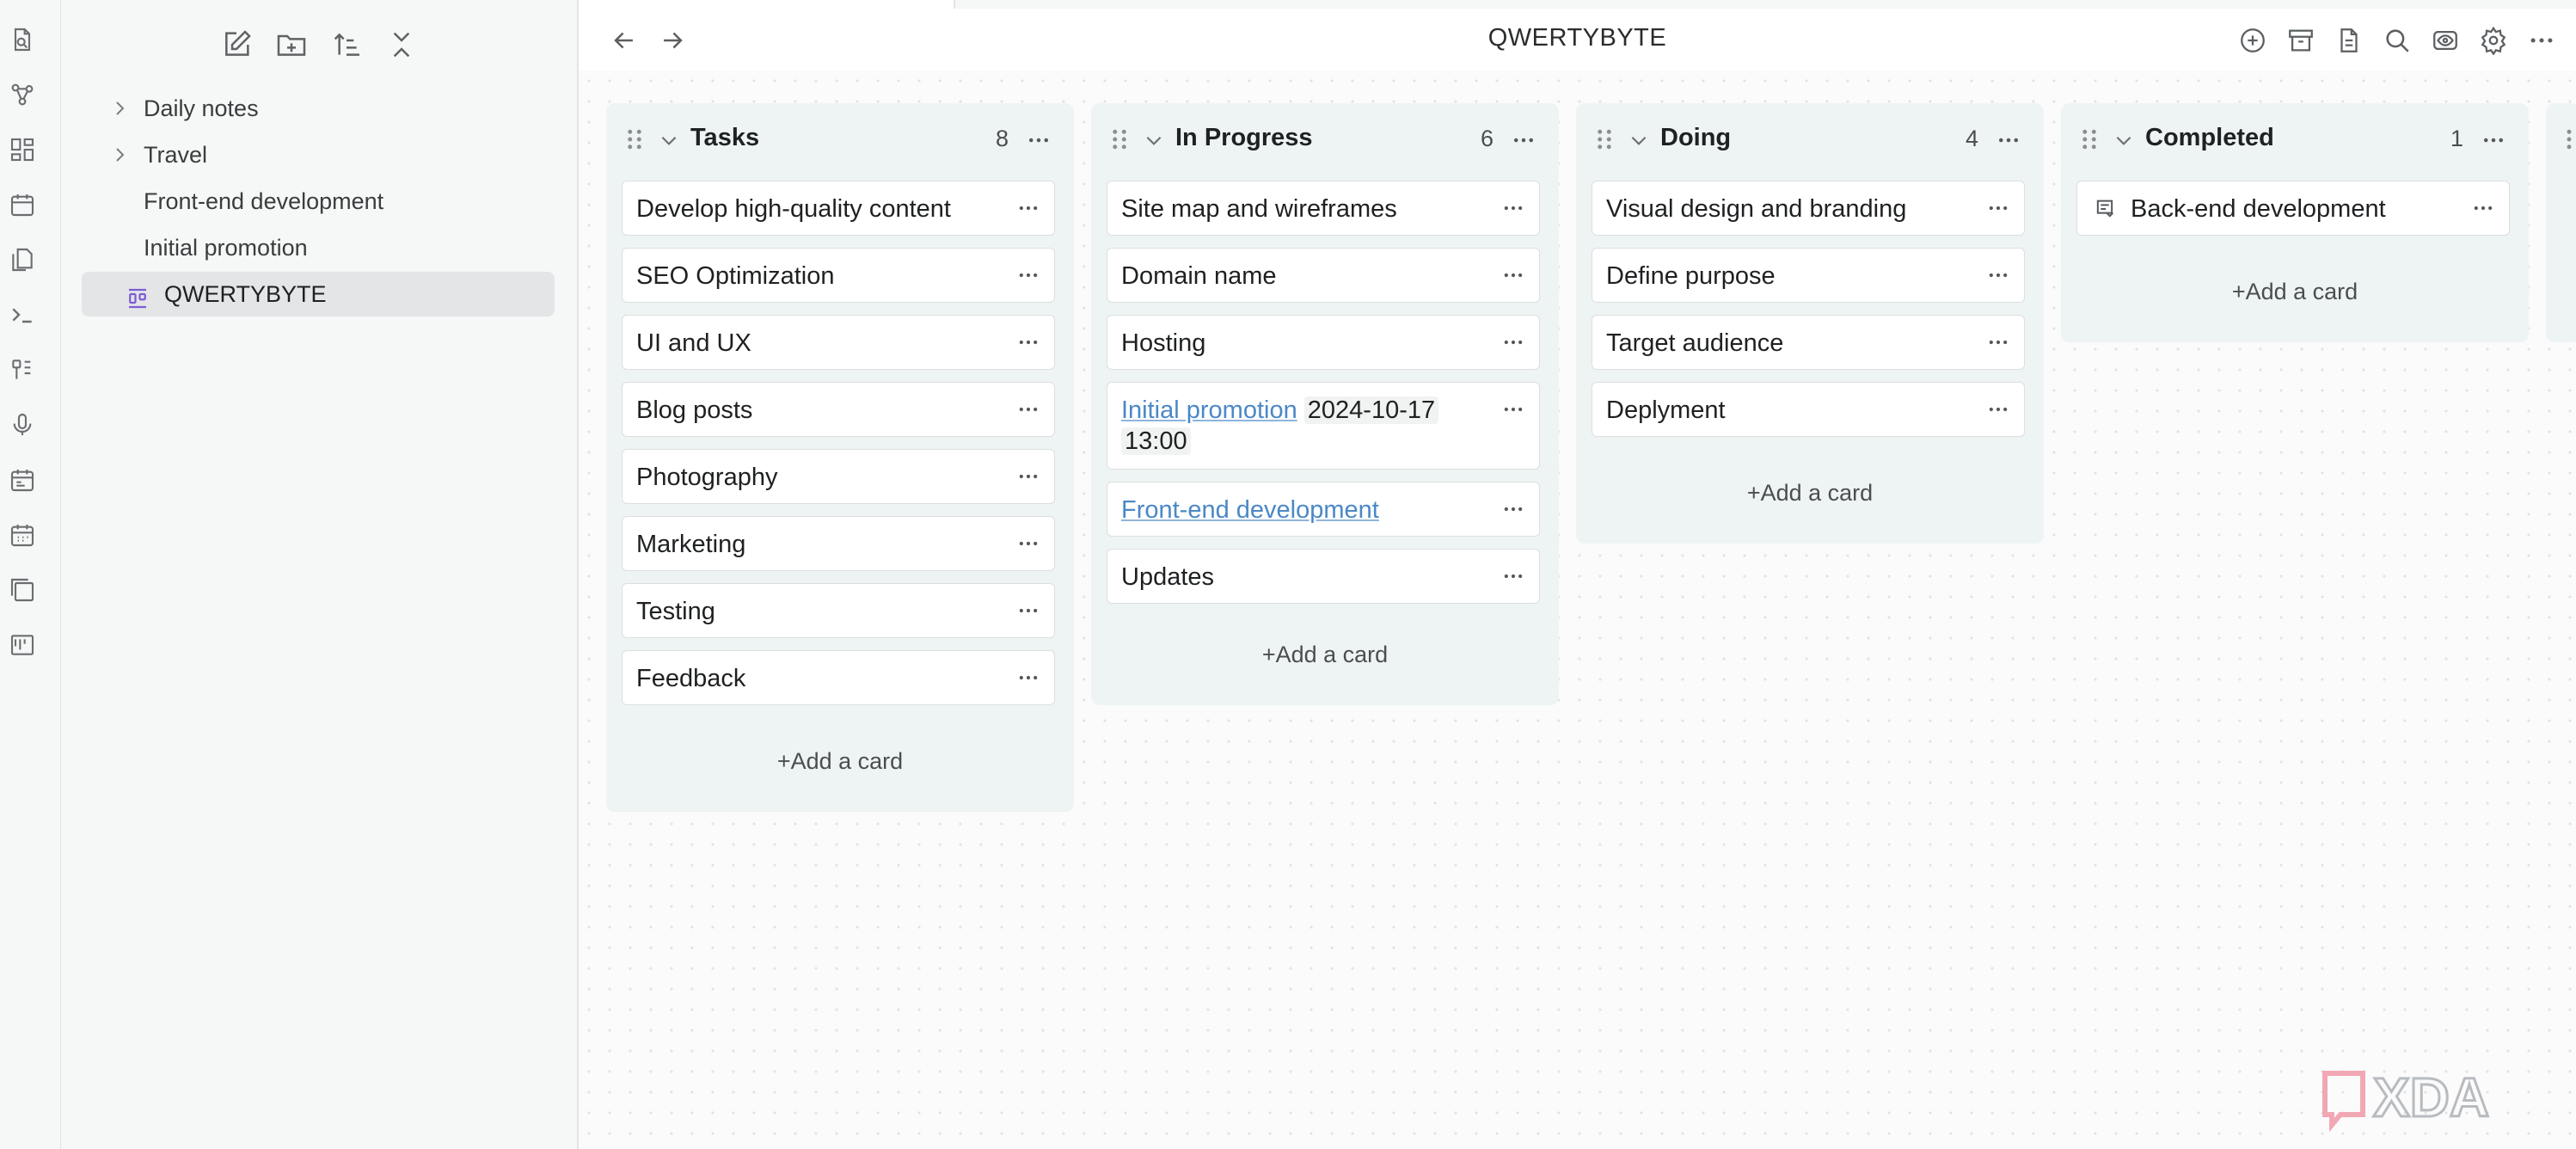 The image size is (2576, 1149). I want to click on lane-title: Tasks, so click(724, 138).